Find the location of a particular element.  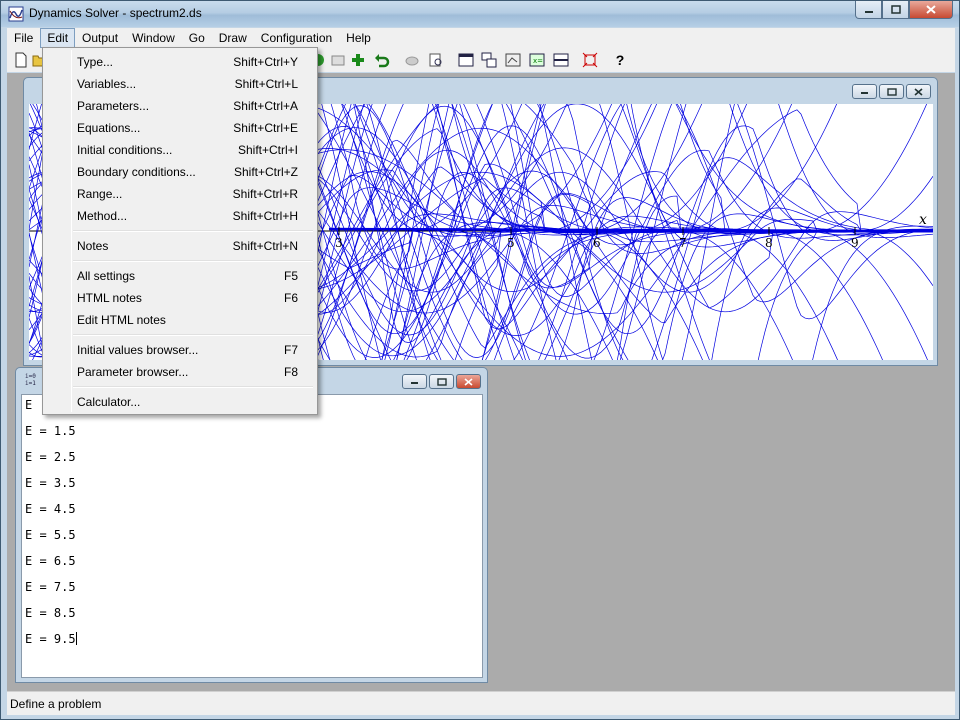

minimize-button is located at coordinates (868, 10).